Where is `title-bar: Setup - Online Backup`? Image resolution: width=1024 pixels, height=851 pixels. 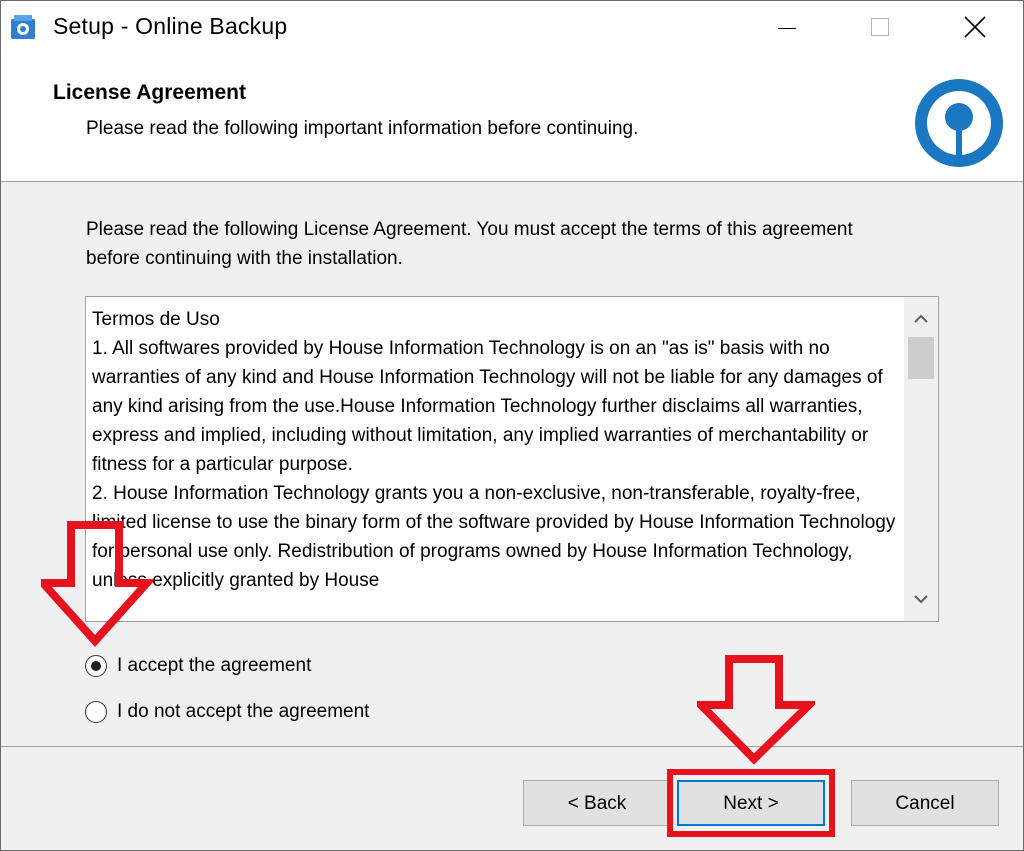 title-bar: Setup - Online Backup is located at coordinates (512, 27).